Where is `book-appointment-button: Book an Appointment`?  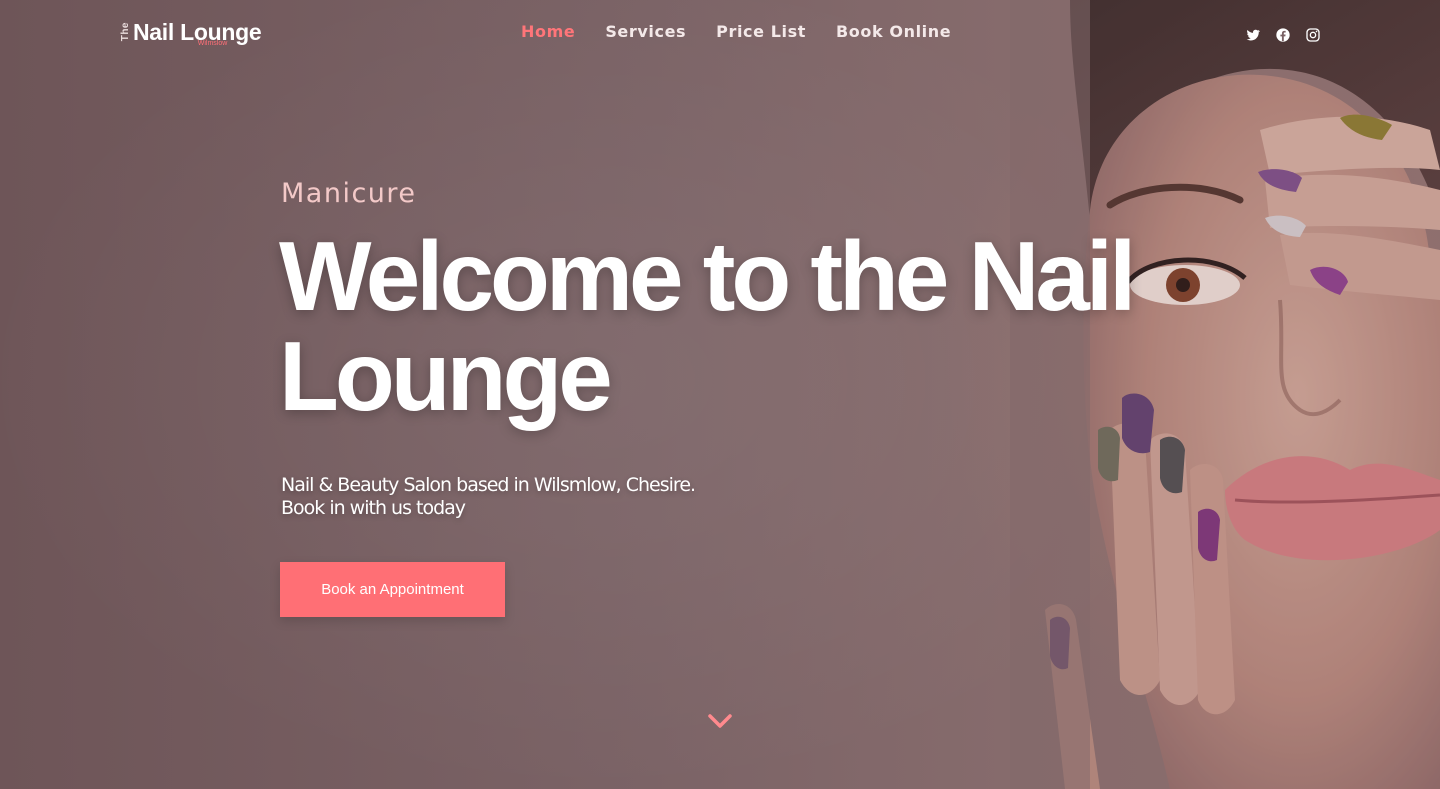
book-appointment-button: Book an Appointment is located at coordinates (392, 589).